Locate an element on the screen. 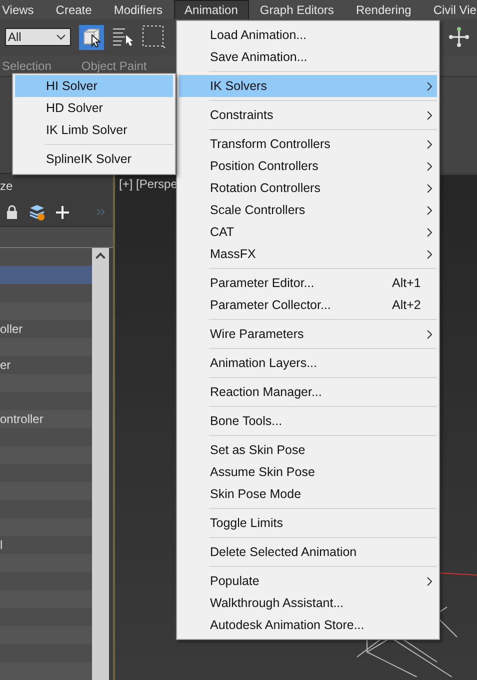 This screenshot has height=680, width=477. list-item-text: l is located at coordinates (1, 545).